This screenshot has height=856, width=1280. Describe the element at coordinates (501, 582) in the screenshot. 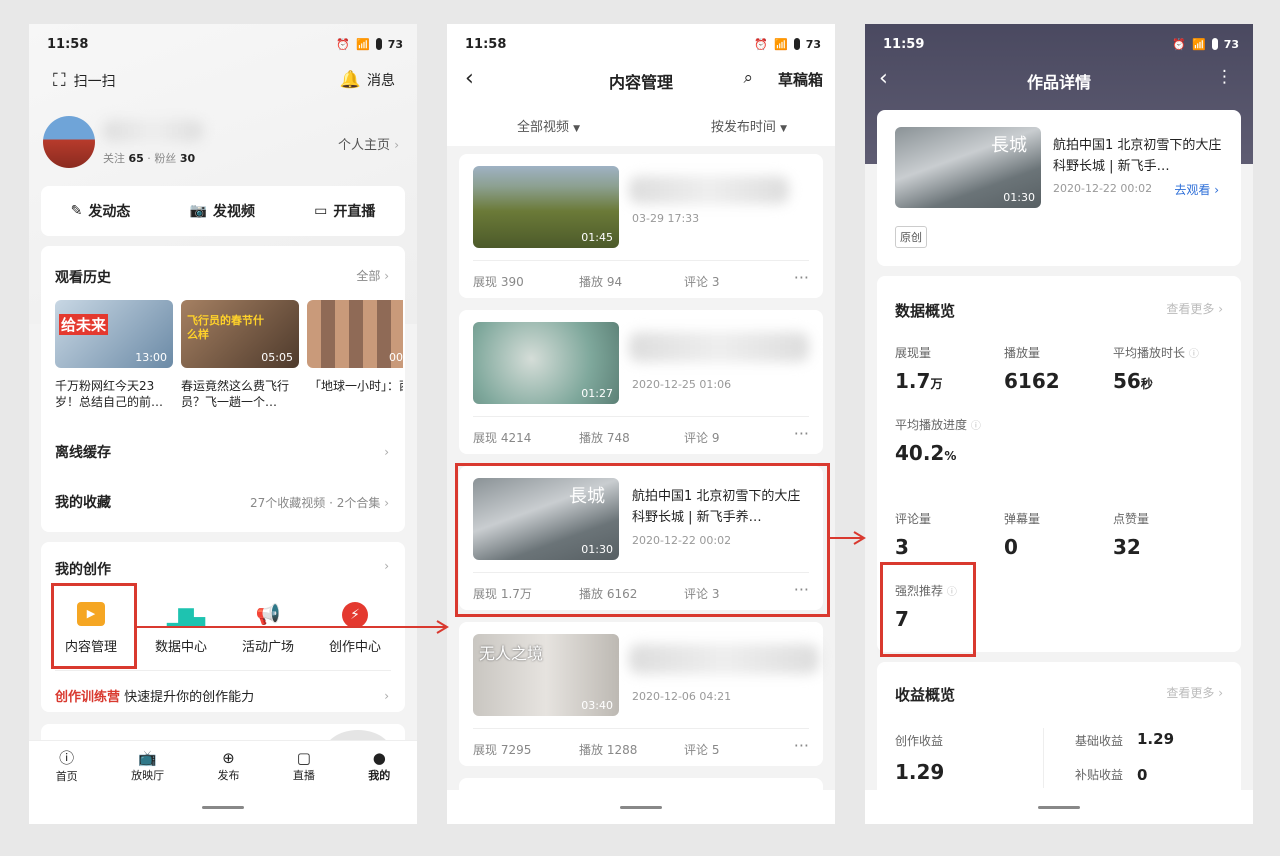

I see `annotation-arrows` at that location.